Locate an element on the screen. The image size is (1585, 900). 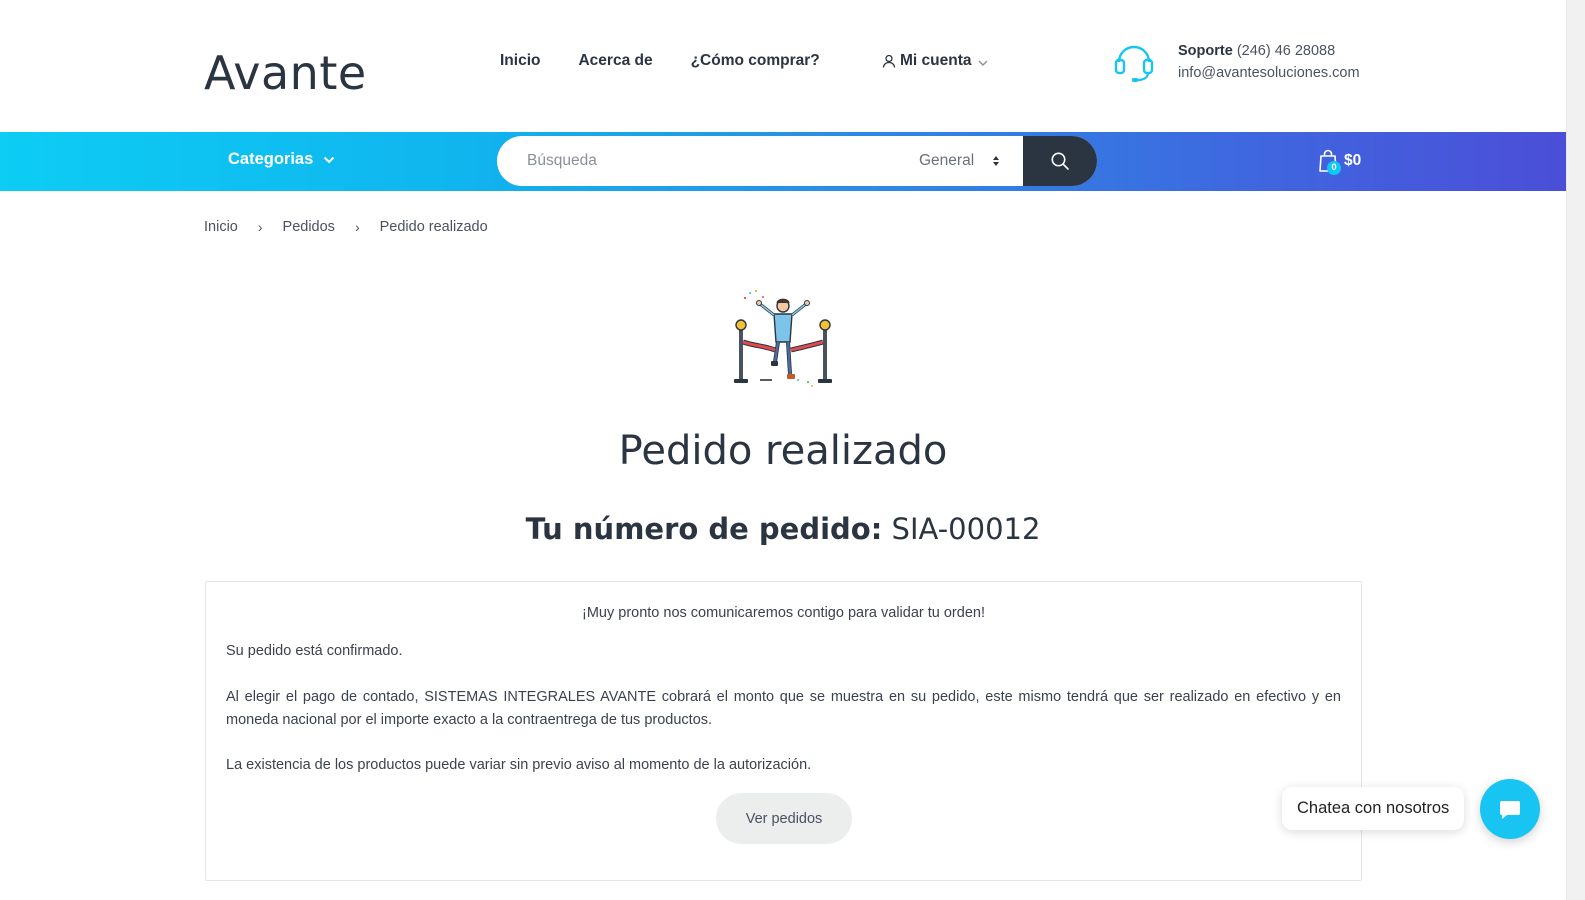
order-number-label: Tu número de pedido: is located at coordinates (704, 529).